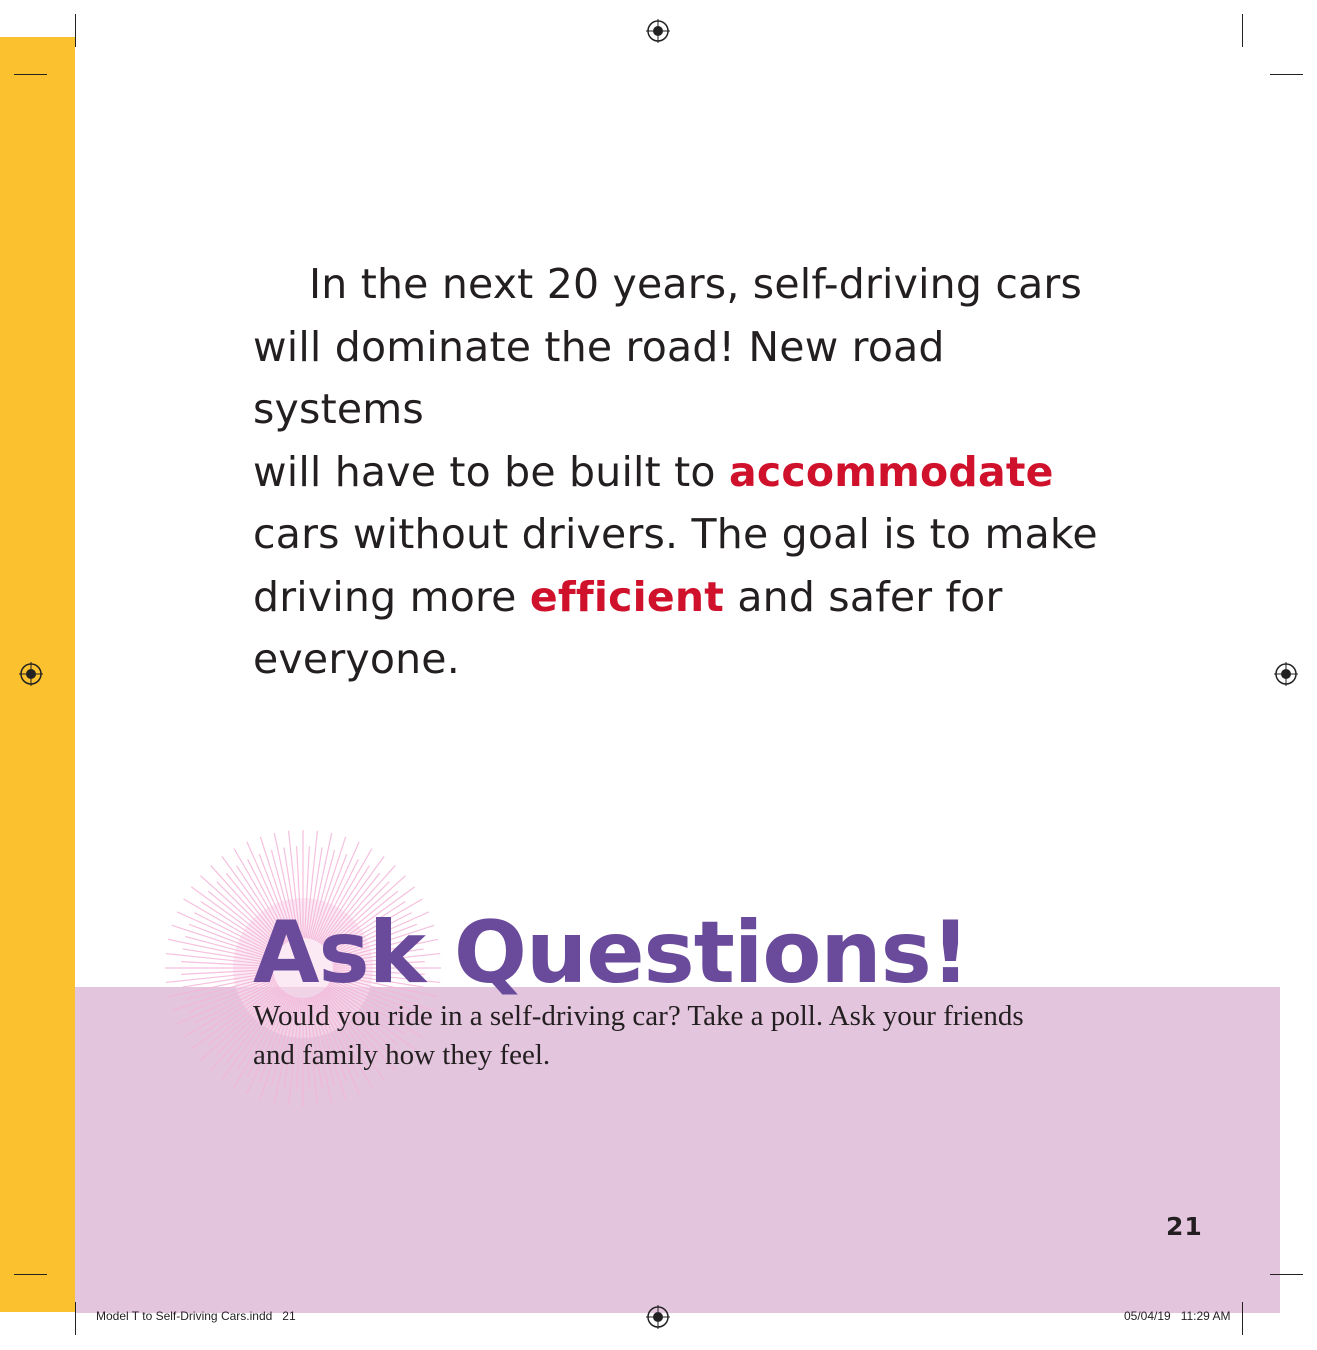  Describe the element at coordinates (891, 471) in the screenshot. I see `vocab-word-accommodate: accommodate` at that location.